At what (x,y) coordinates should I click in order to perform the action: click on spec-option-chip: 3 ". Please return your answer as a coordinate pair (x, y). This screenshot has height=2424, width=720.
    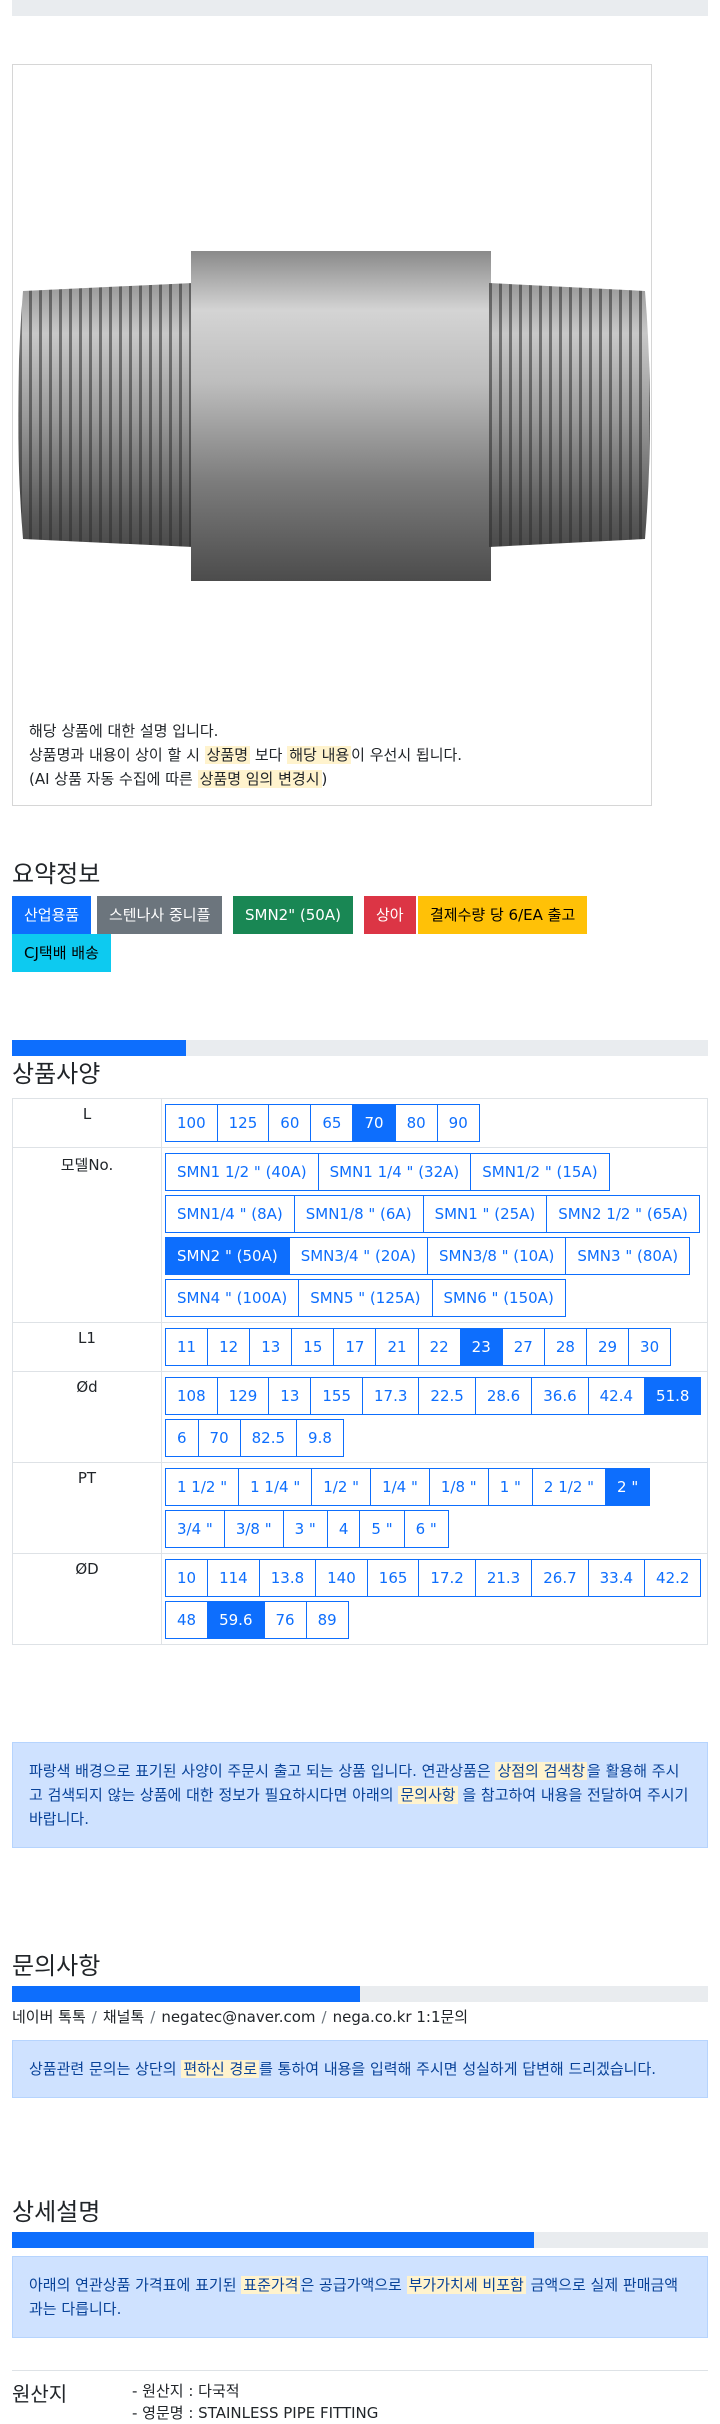
    Looking at the image, I should click on (305, 1529).